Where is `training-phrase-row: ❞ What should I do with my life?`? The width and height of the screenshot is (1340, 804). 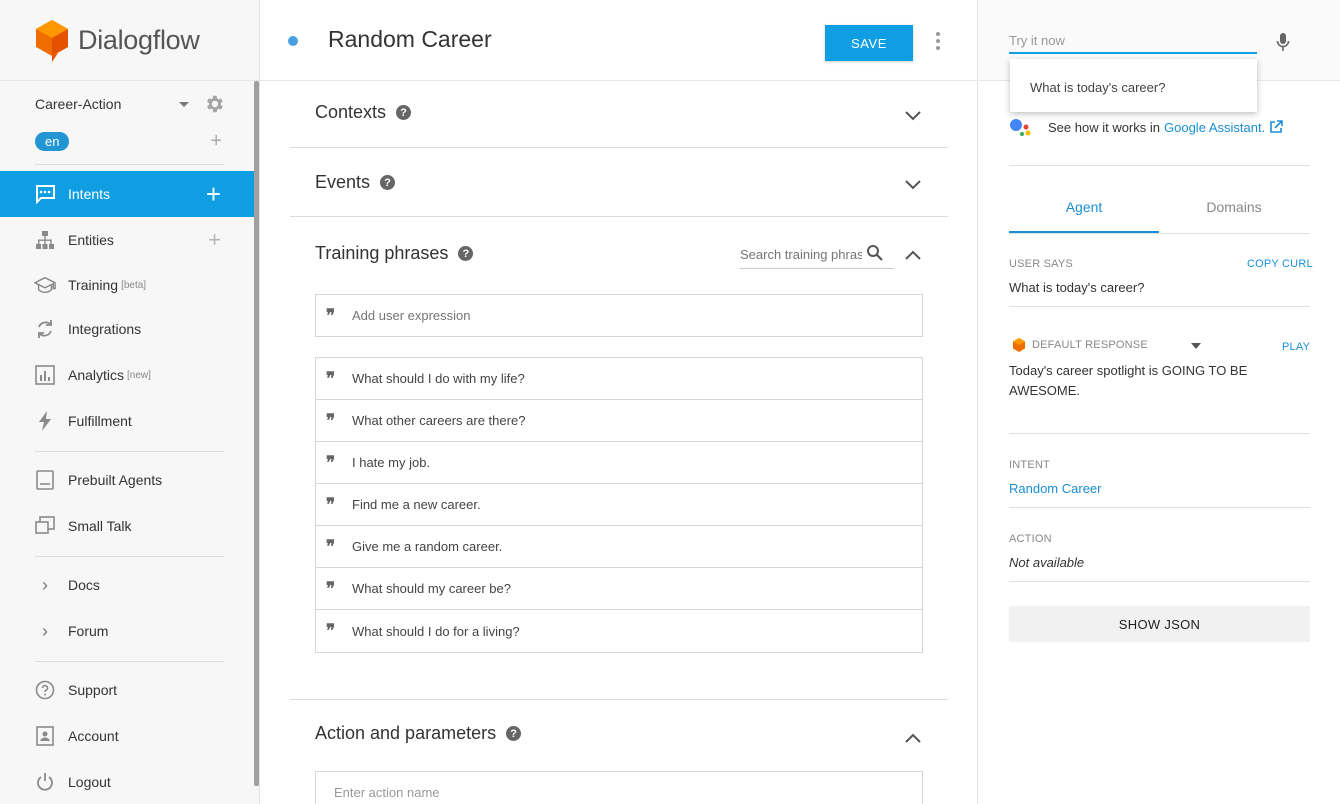
training-phrase-row: ❞ What should I do with my life? is located at coordinates (619, 379).